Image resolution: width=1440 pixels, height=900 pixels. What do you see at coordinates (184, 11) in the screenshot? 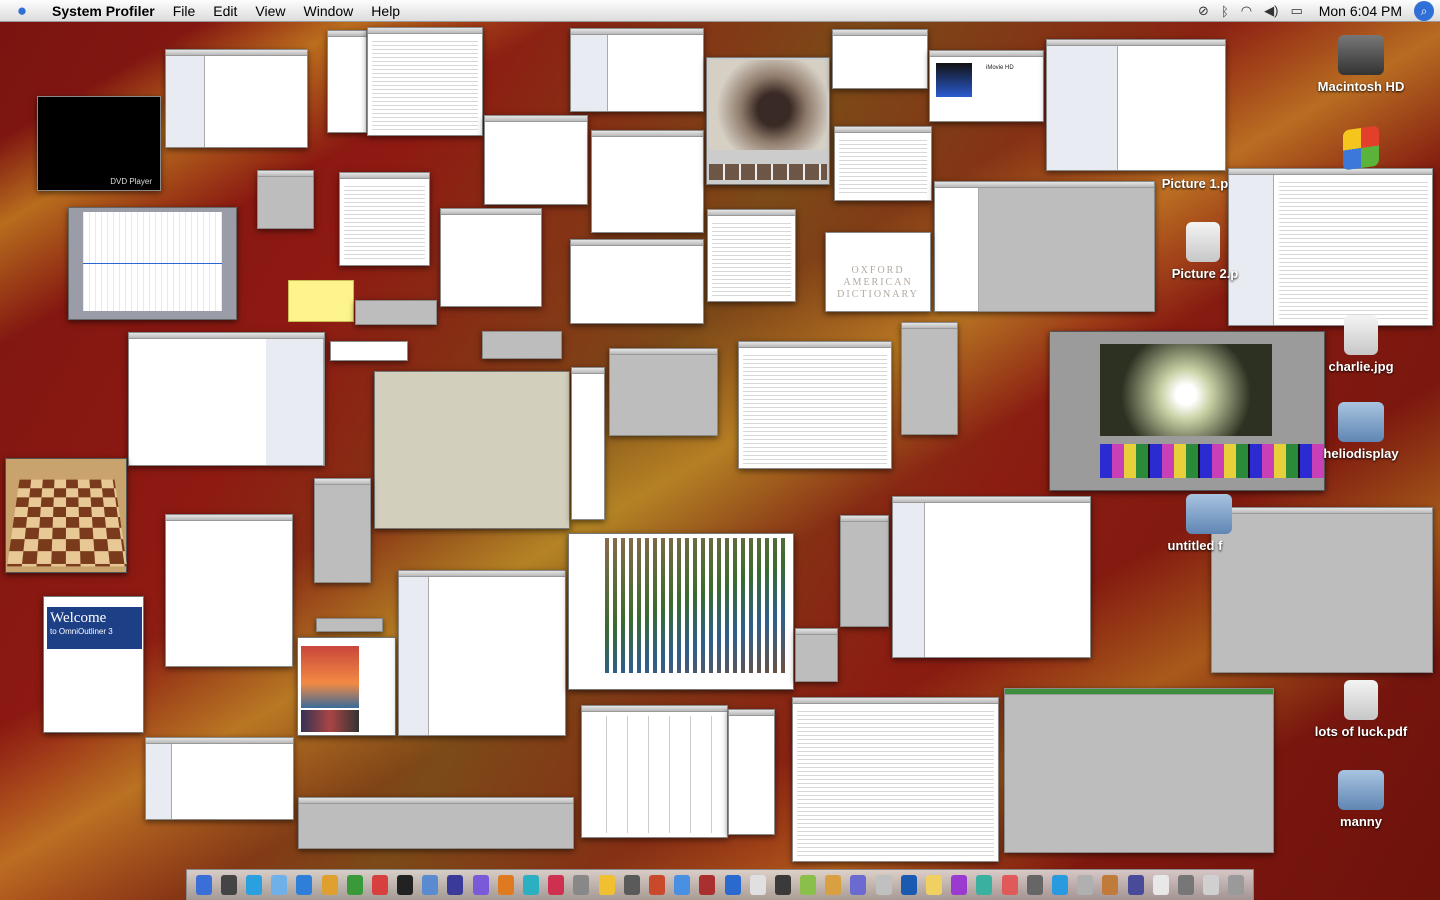
I see `menu-file: File` at bounding box center [184, 11].